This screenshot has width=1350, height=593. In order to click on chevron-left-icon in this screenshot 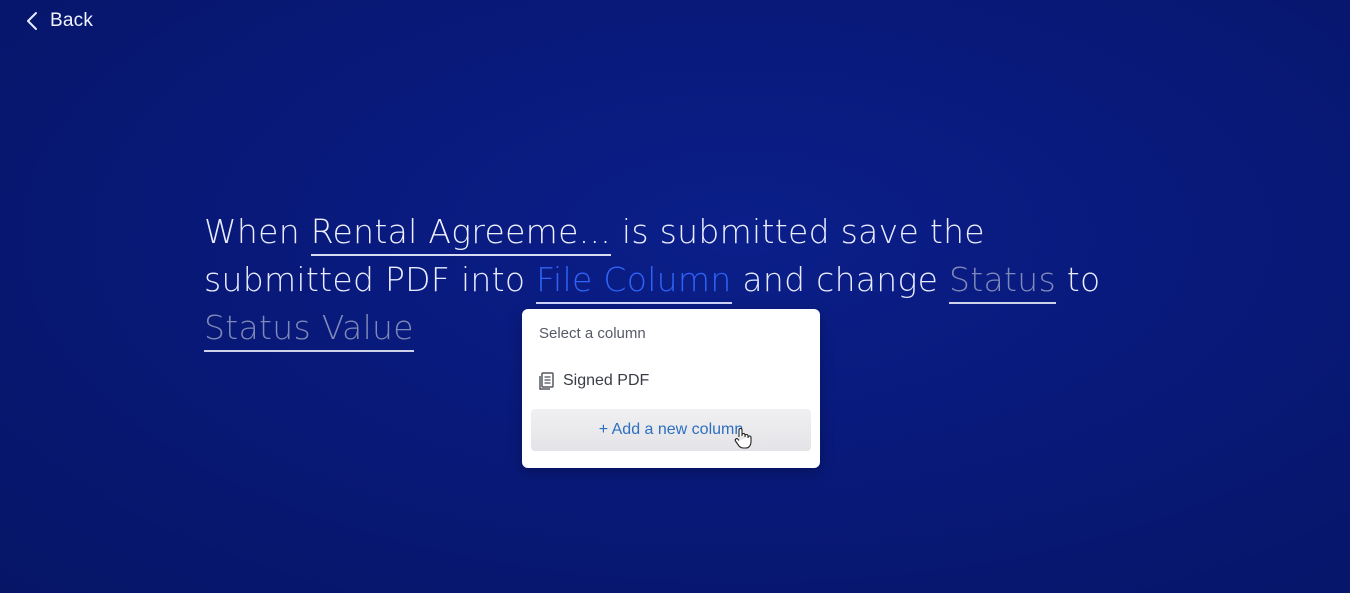, I will do `click(32, 21)`.